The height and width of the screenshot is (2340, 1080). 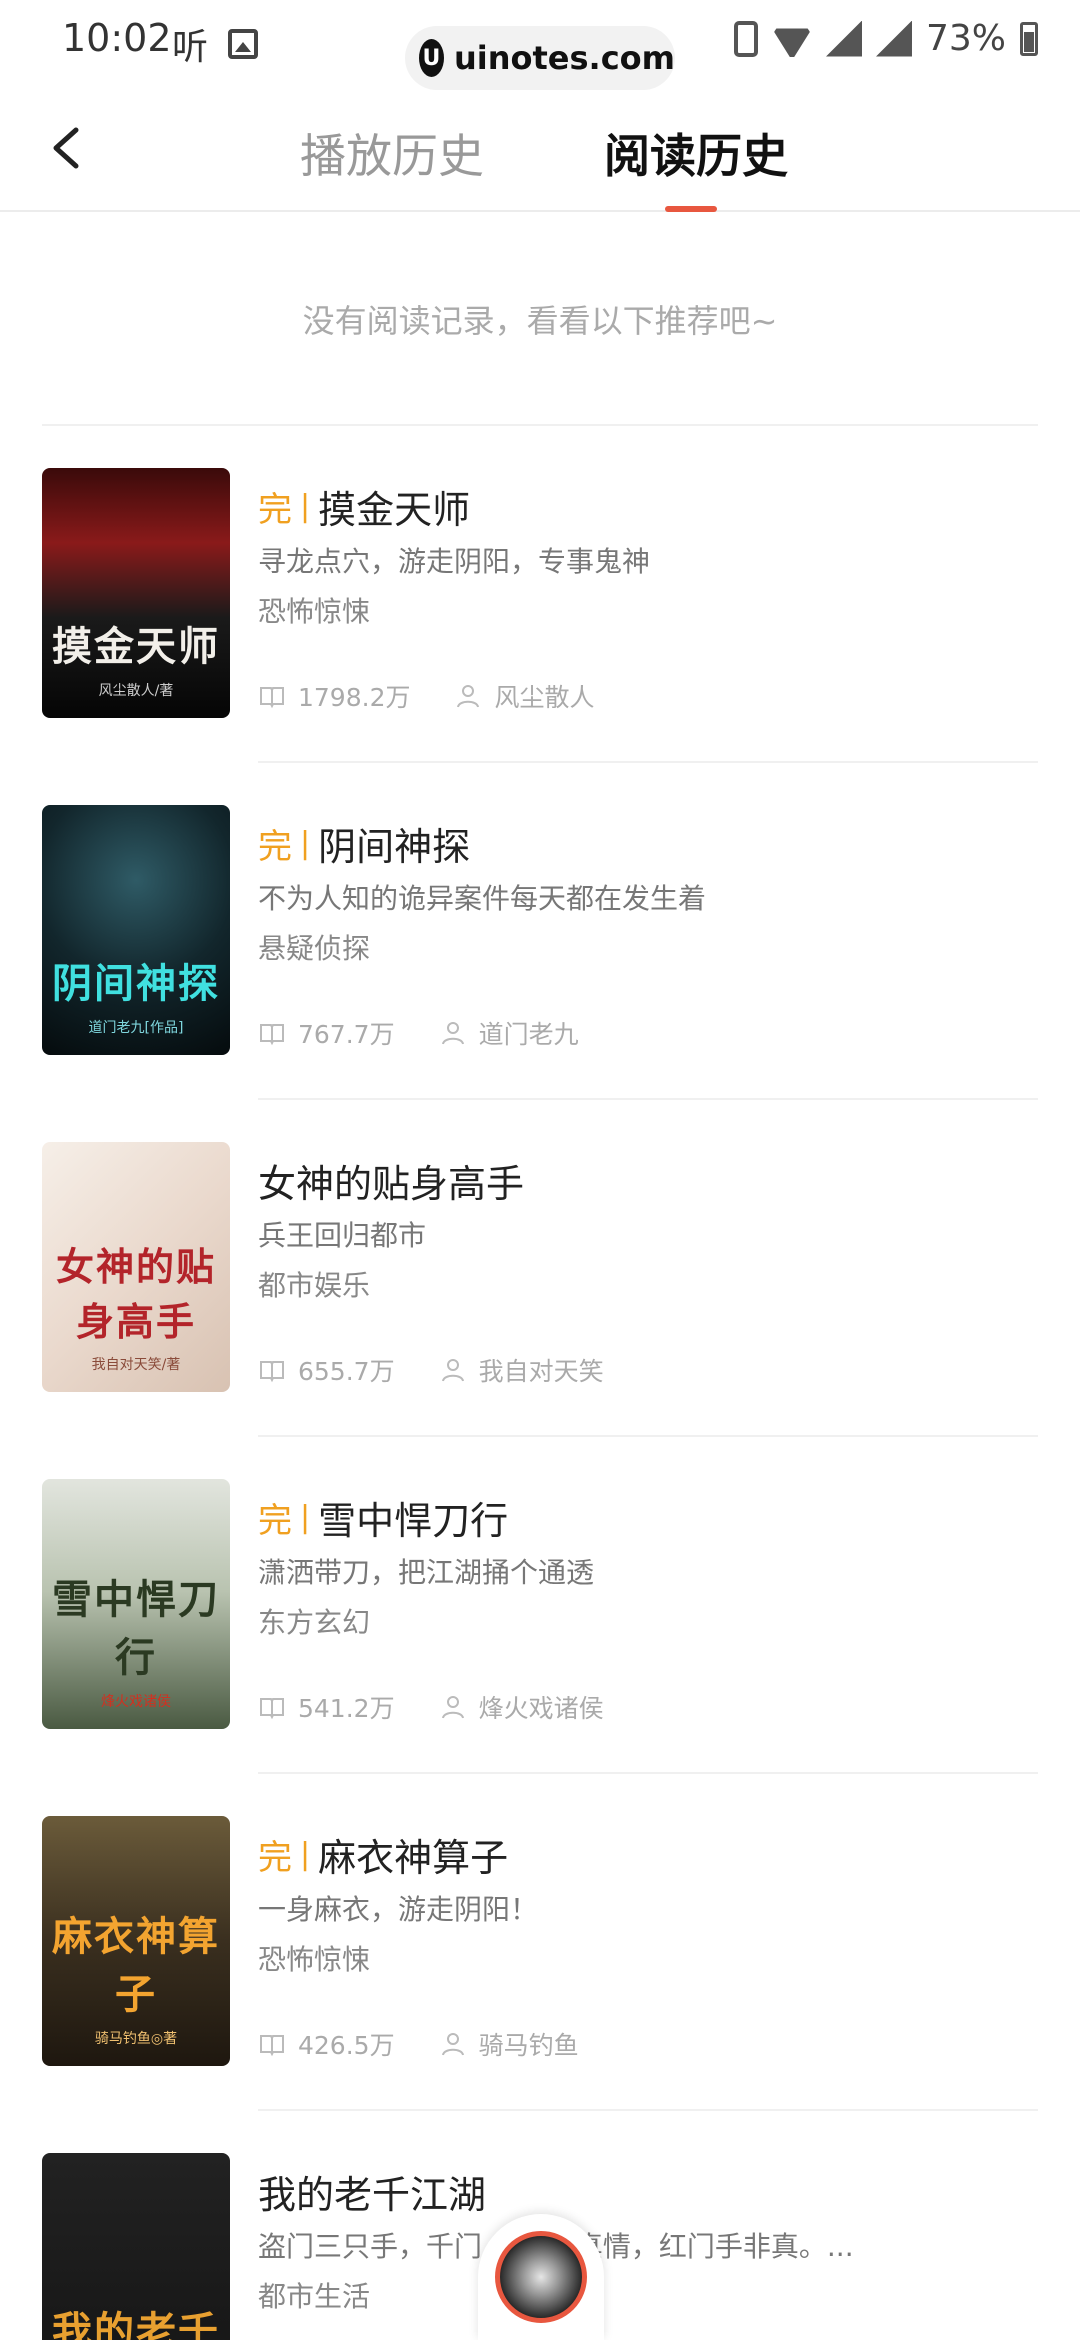 What do you see at coordinates (482, 898) in the screenshot?
I see `book-description: 不为人知的诡异案件每天都在发生着` at bounding box center [482, 898].